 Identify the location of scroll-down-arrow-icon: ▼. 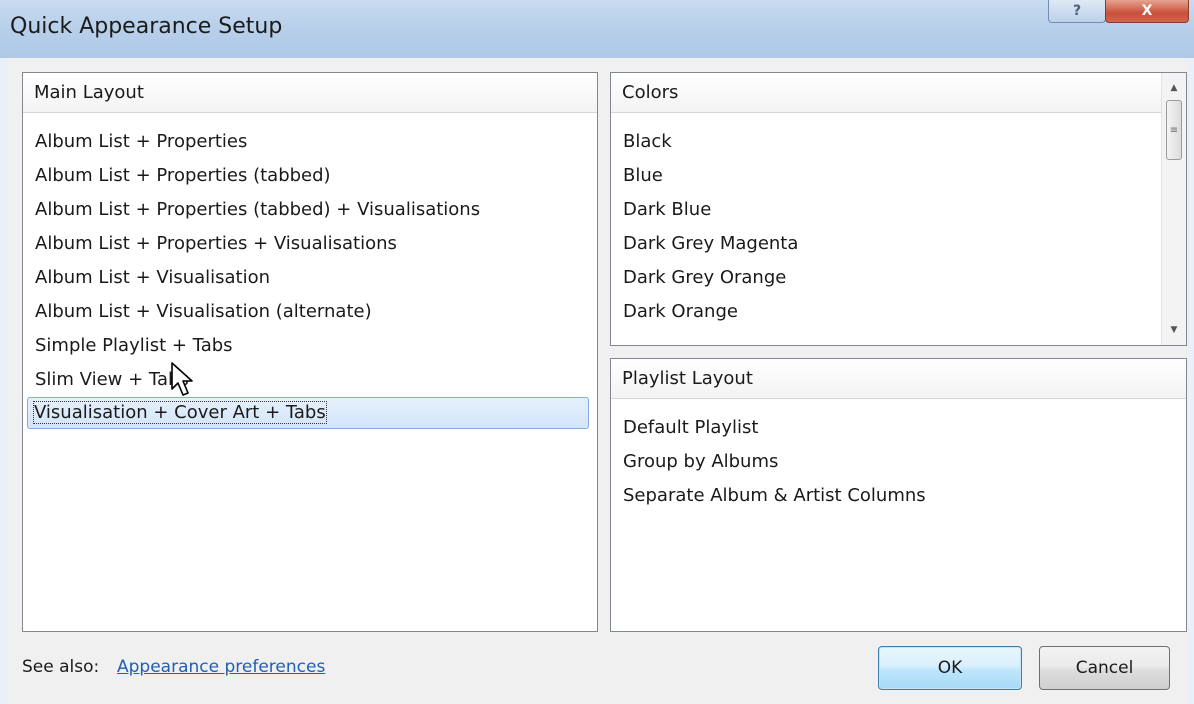
(1174, 330).